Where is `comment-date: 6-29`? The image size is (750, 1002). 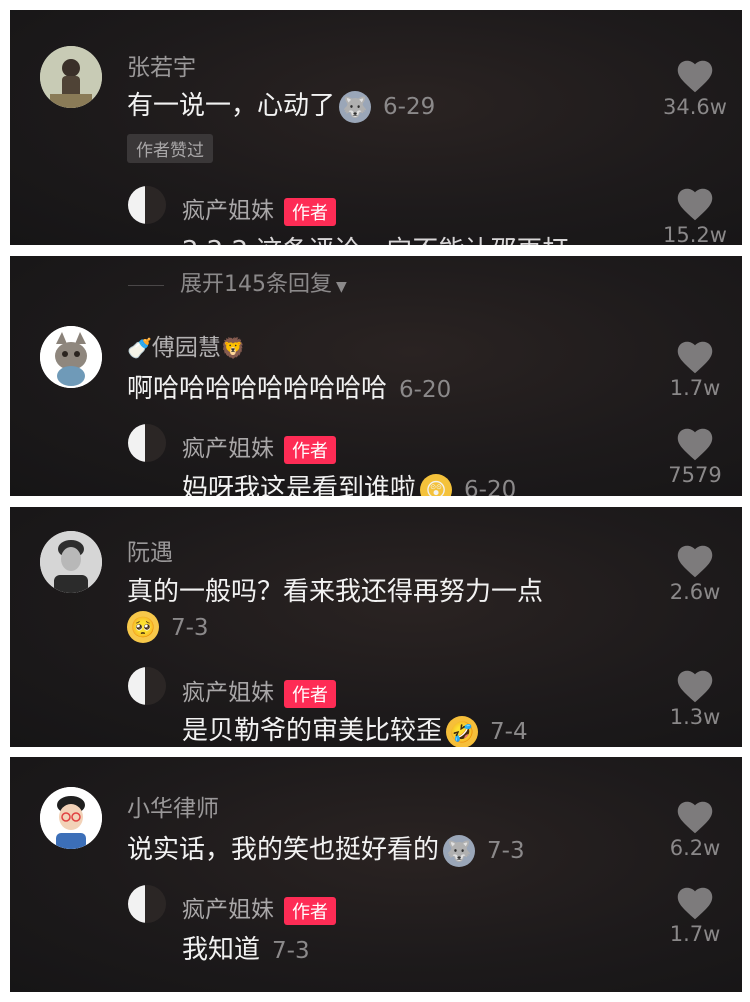
comment-date: 6-29 is located at coordinates (409, 107).